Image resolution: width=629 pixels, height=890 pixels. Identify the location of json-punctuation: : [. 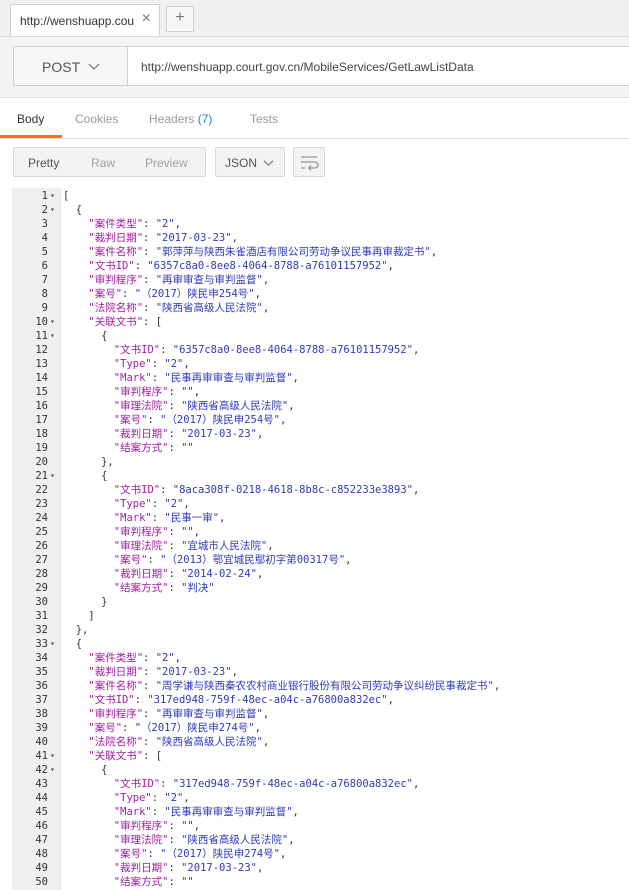
(153, 322).